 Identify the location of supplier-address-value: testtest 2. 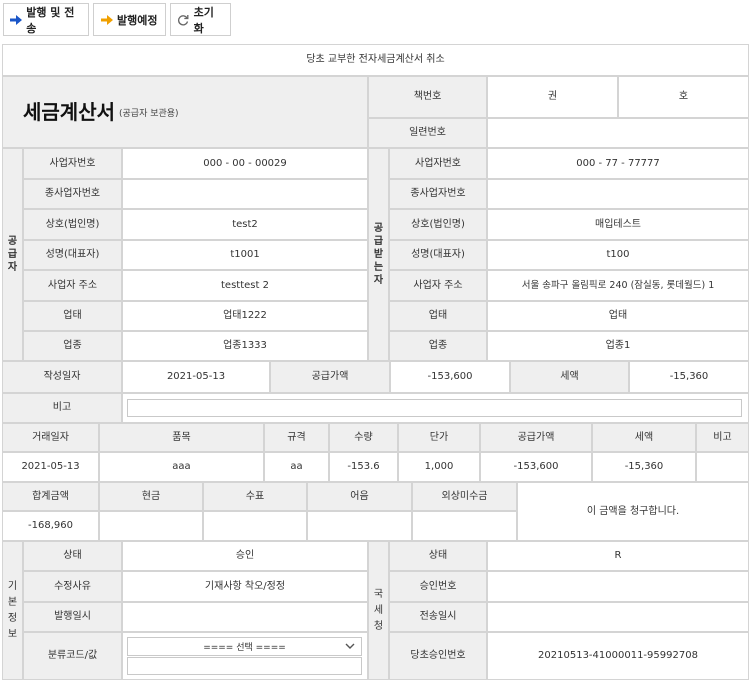
(245, 285).